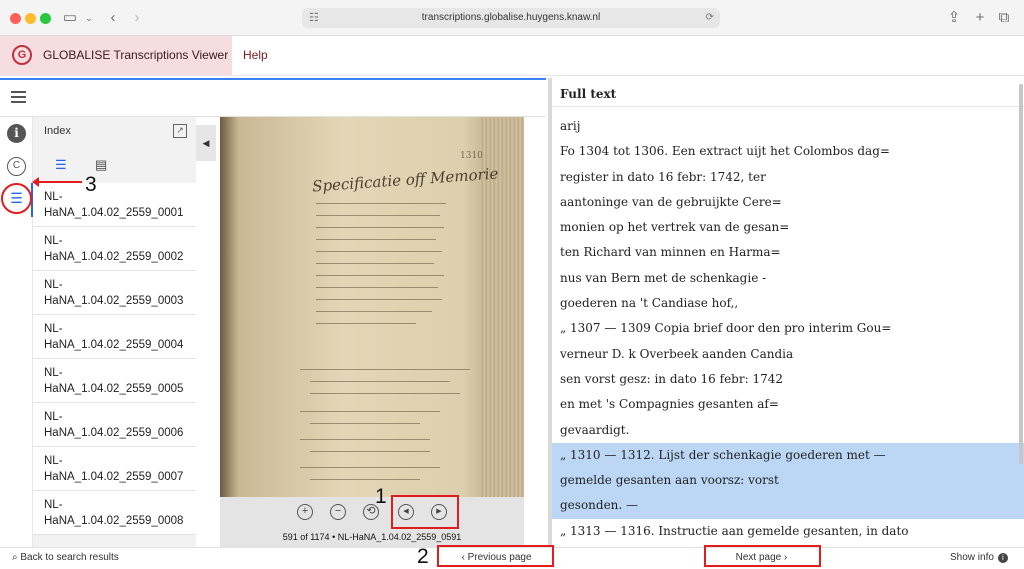 This screenshot has width=1024, height=569. What do you see at coordinates (979, 557) in the screenshot?
I see `show-info-button: Show info i` at bounding box center [979, 557].